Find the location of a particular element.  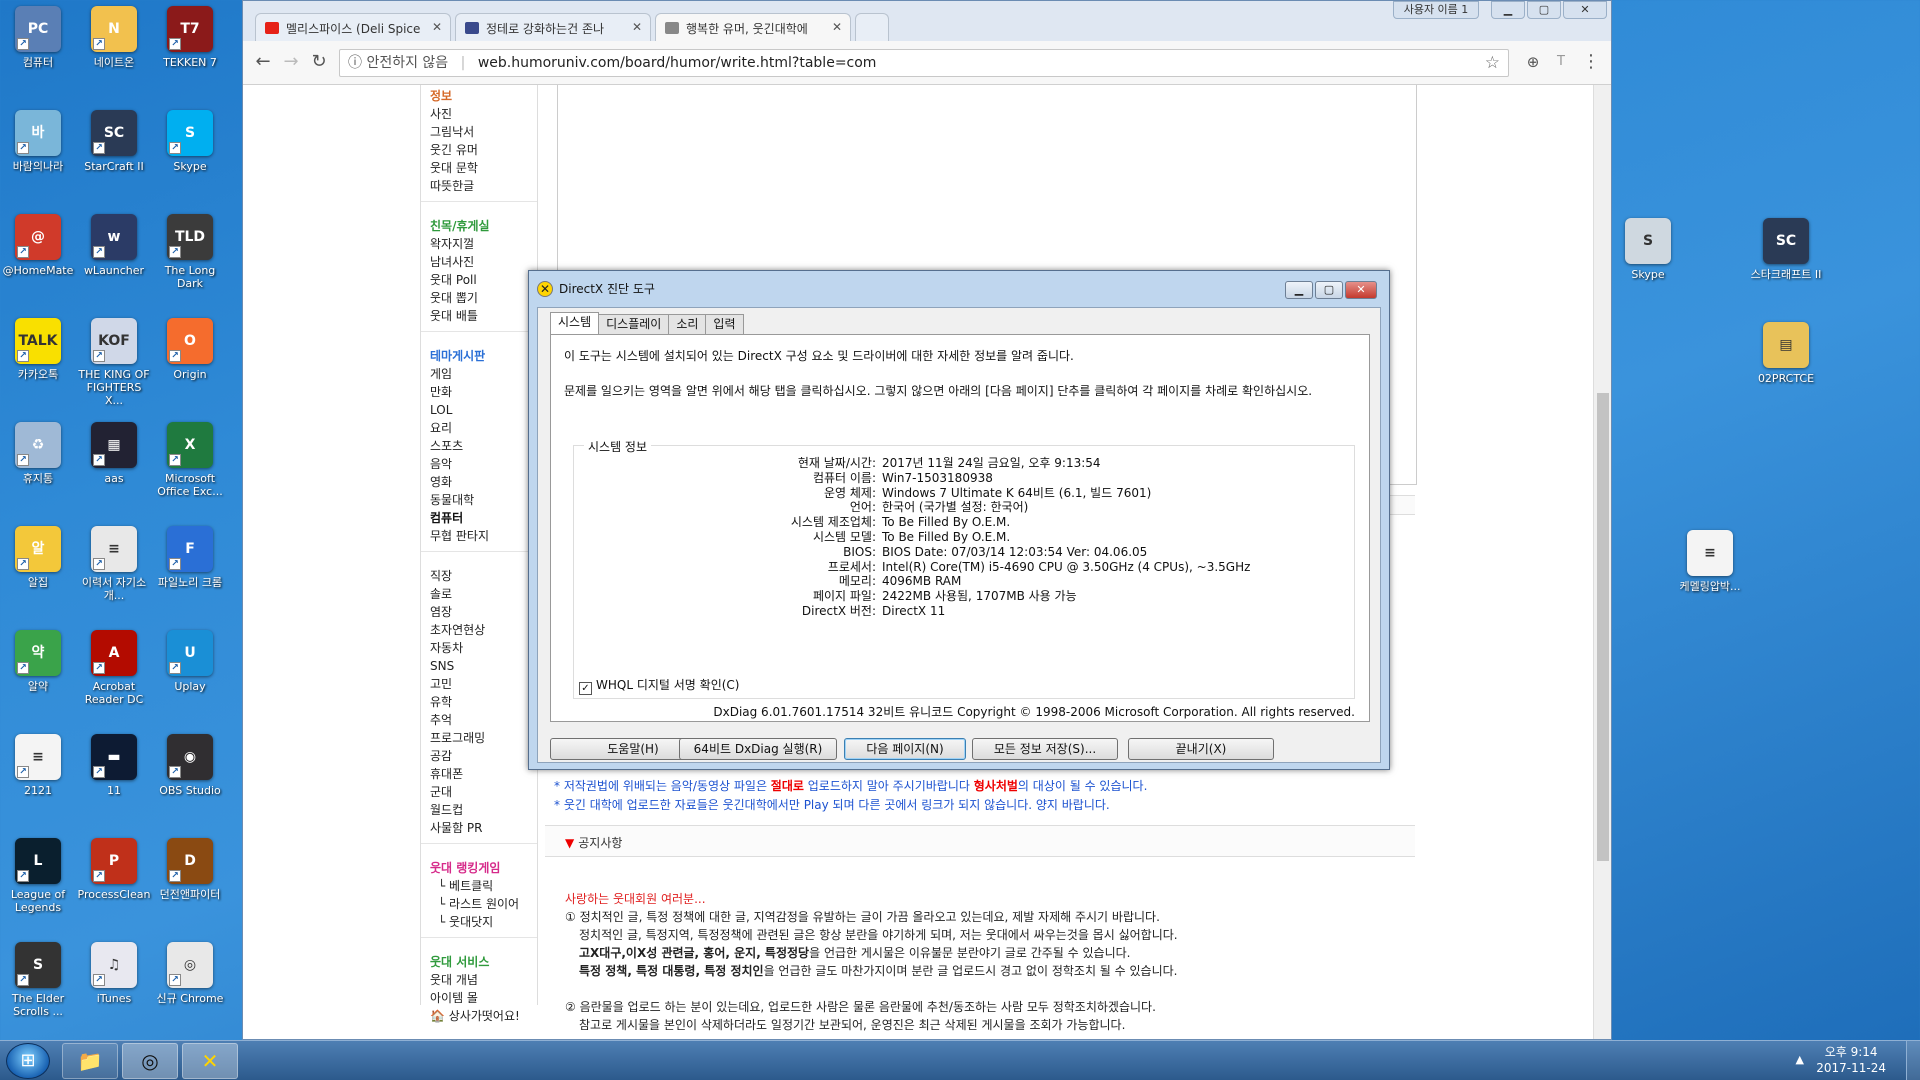

sidebar-item: └ 웃대닷지 is located at coordinates (483, 922).